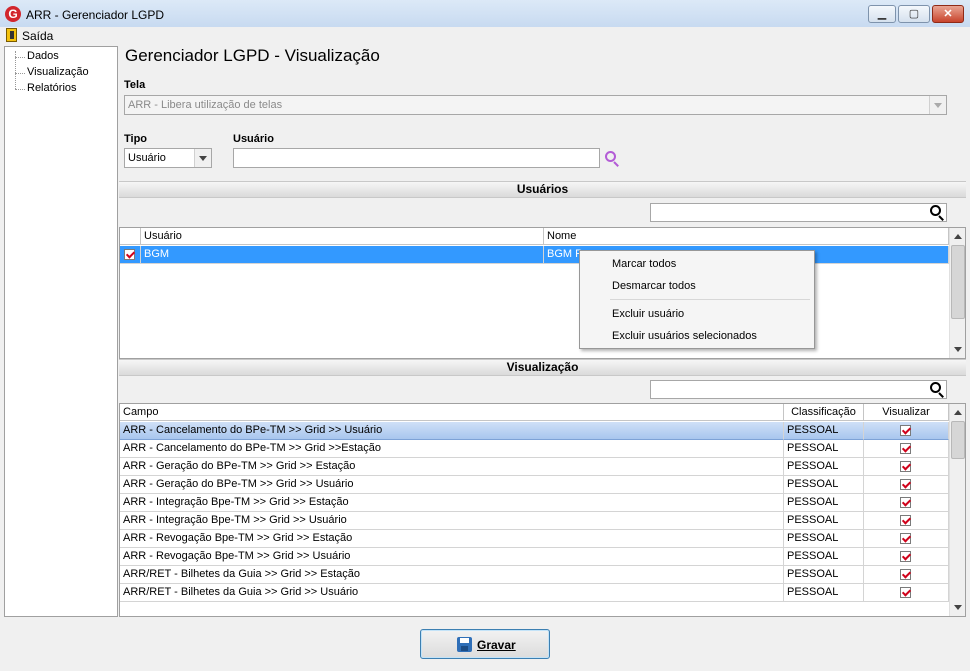 This screenshot has height=671, width=970. What do you see at coordinates (168, 158) in the screenshot?
I see `tipo-select: Usuário` at bounding box center [168, 158].